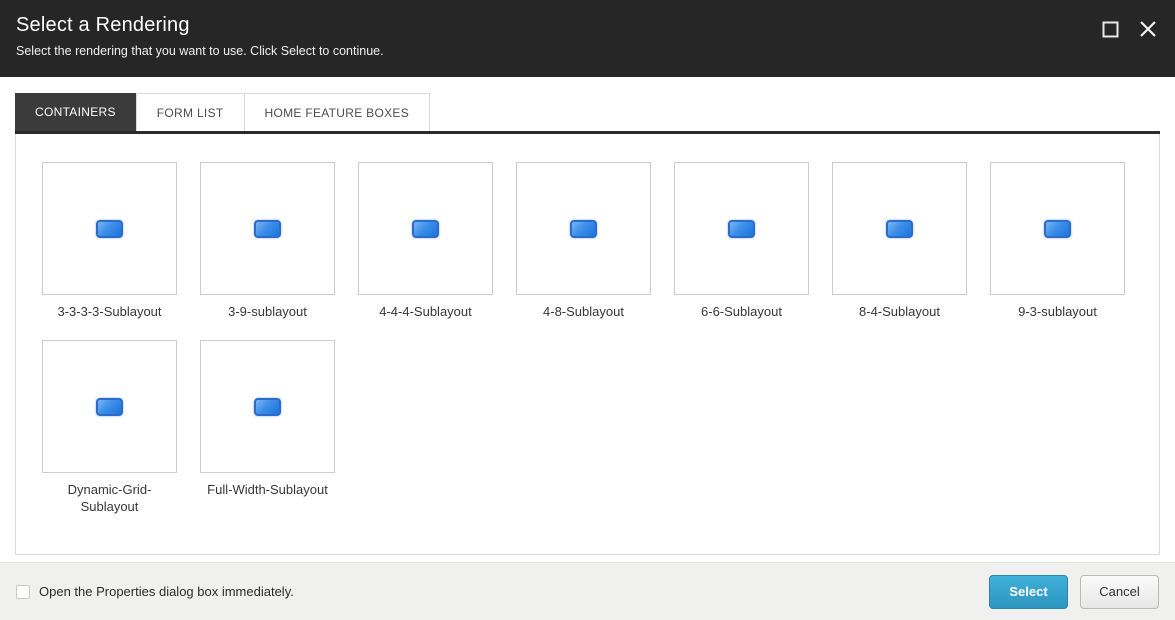 This screenshot has height=620, width=1175. I want to click on rendering-label: Dynamic-Grid-Sublayout, so click(109, 498).